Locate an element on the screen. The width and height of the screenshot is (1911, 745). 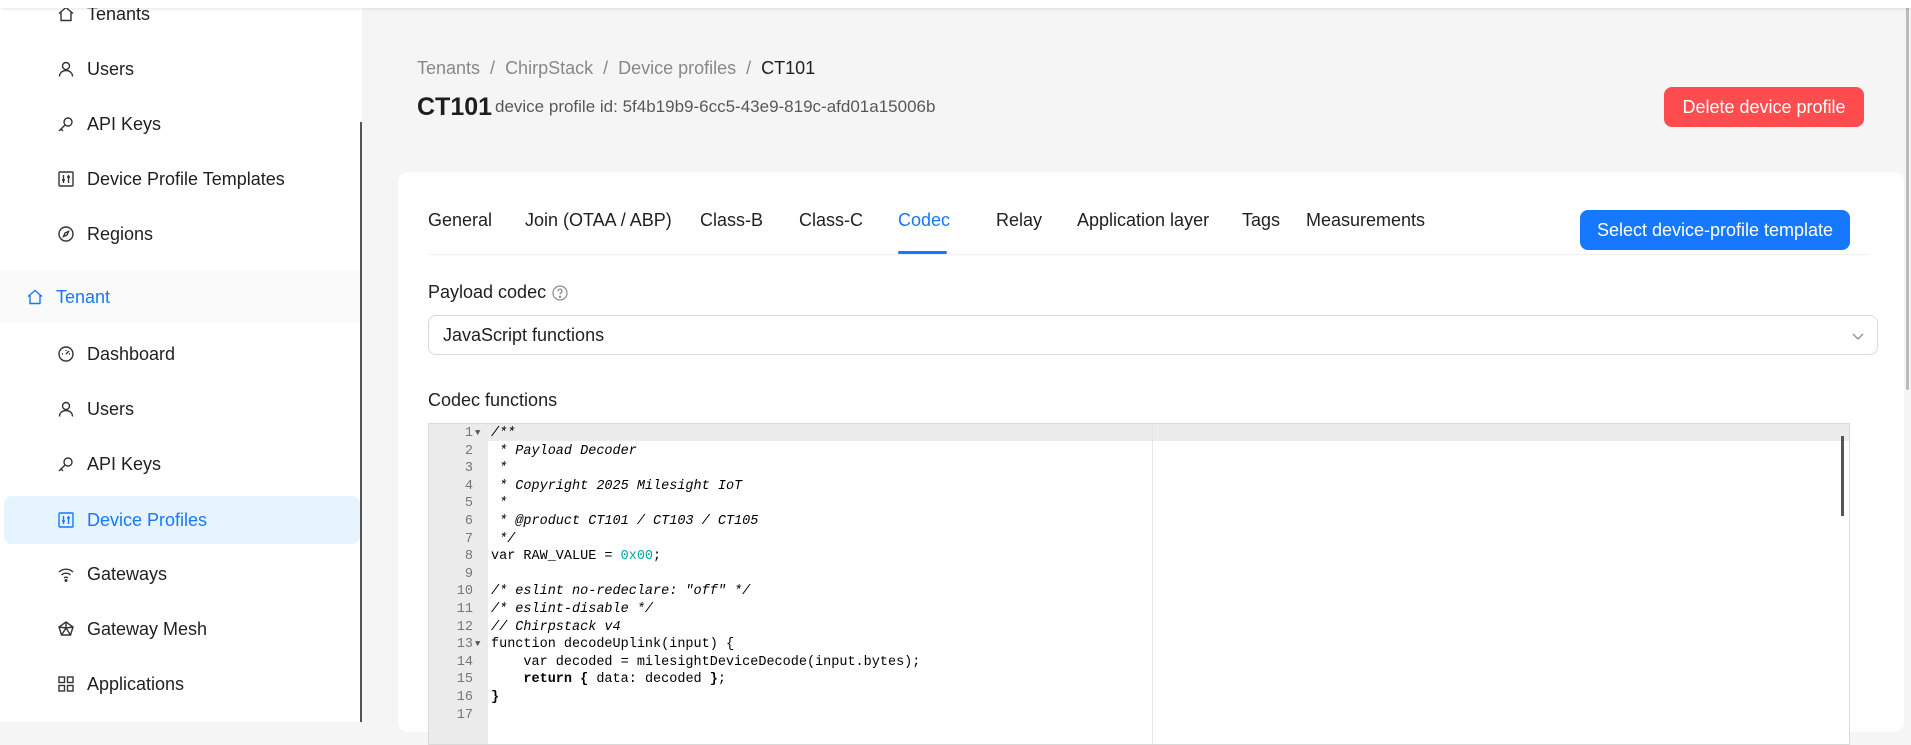
code-line: 16} is located at coordinates (478, 697).